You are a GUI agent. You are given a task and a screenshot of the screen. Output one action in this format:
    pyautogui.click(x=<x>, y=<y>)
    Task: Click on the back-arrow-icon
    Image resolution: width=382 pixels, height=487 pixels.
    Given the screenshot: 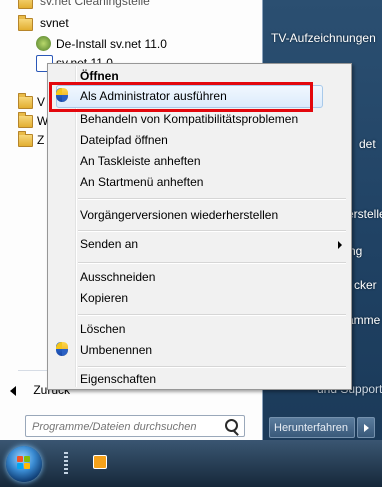 What is the action you would take?
    pyautogui.click(x=13, y=390)
    